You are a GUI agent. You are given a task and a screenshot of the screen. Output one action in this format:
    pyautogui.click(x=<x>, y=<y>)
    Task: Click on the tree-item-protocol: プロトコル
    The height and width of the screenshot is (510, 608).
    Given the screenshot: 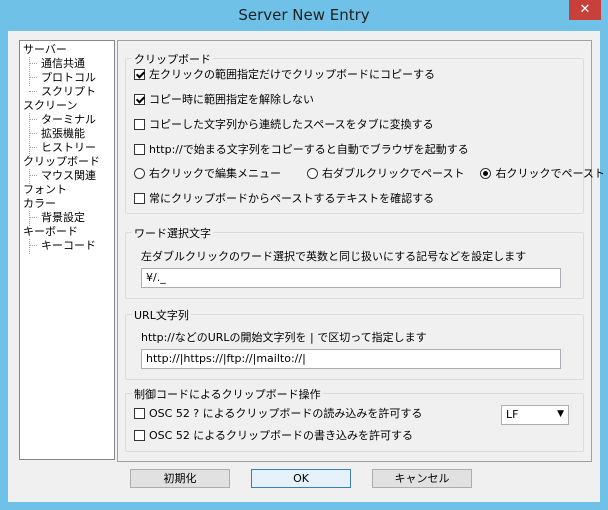 What is the action you would take?
    pyautogui.click(x=68, y=78)
    